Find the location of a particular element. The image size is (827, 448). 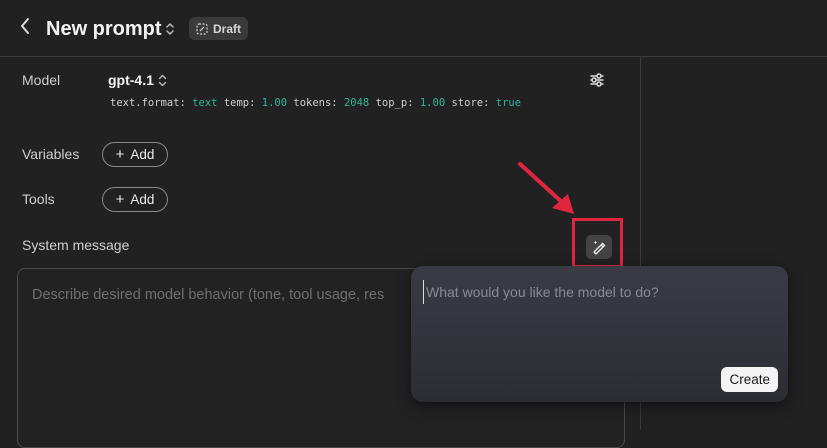

status-badge: Draft is located at coordinates (219, 28).